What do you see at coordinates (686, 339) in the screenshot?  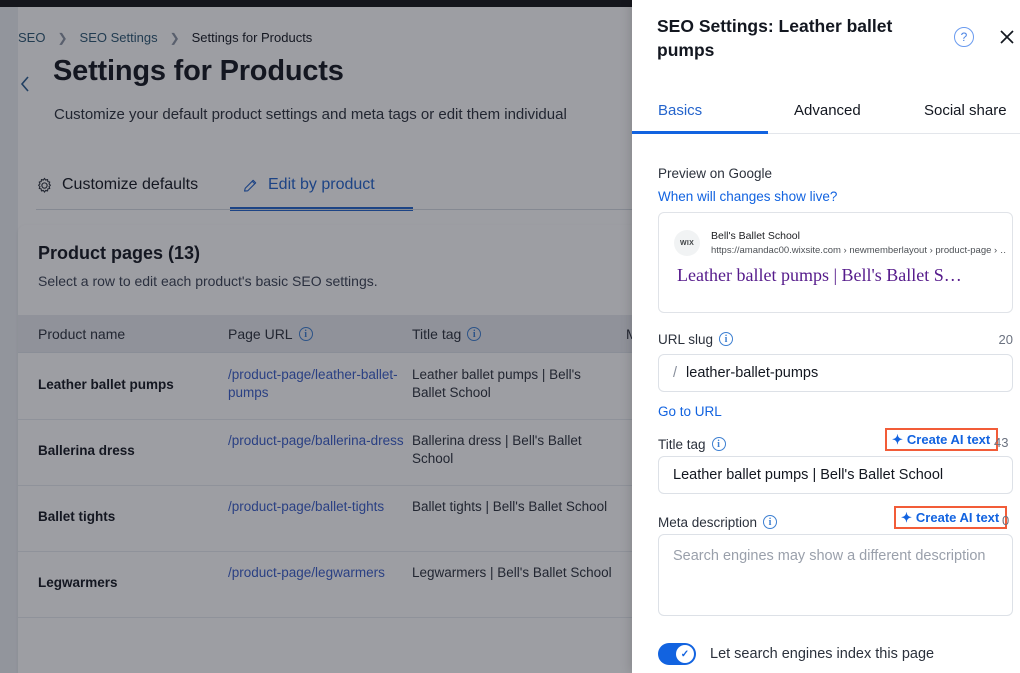 I see `url-slug-label: URL slug` at bounding box center [686, 339].